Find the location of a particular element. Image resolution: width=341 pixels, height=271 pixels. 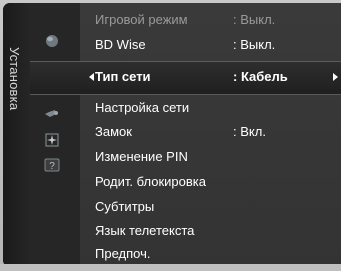

menu-item-label: Тип сети is located at coordinates (123, 76).